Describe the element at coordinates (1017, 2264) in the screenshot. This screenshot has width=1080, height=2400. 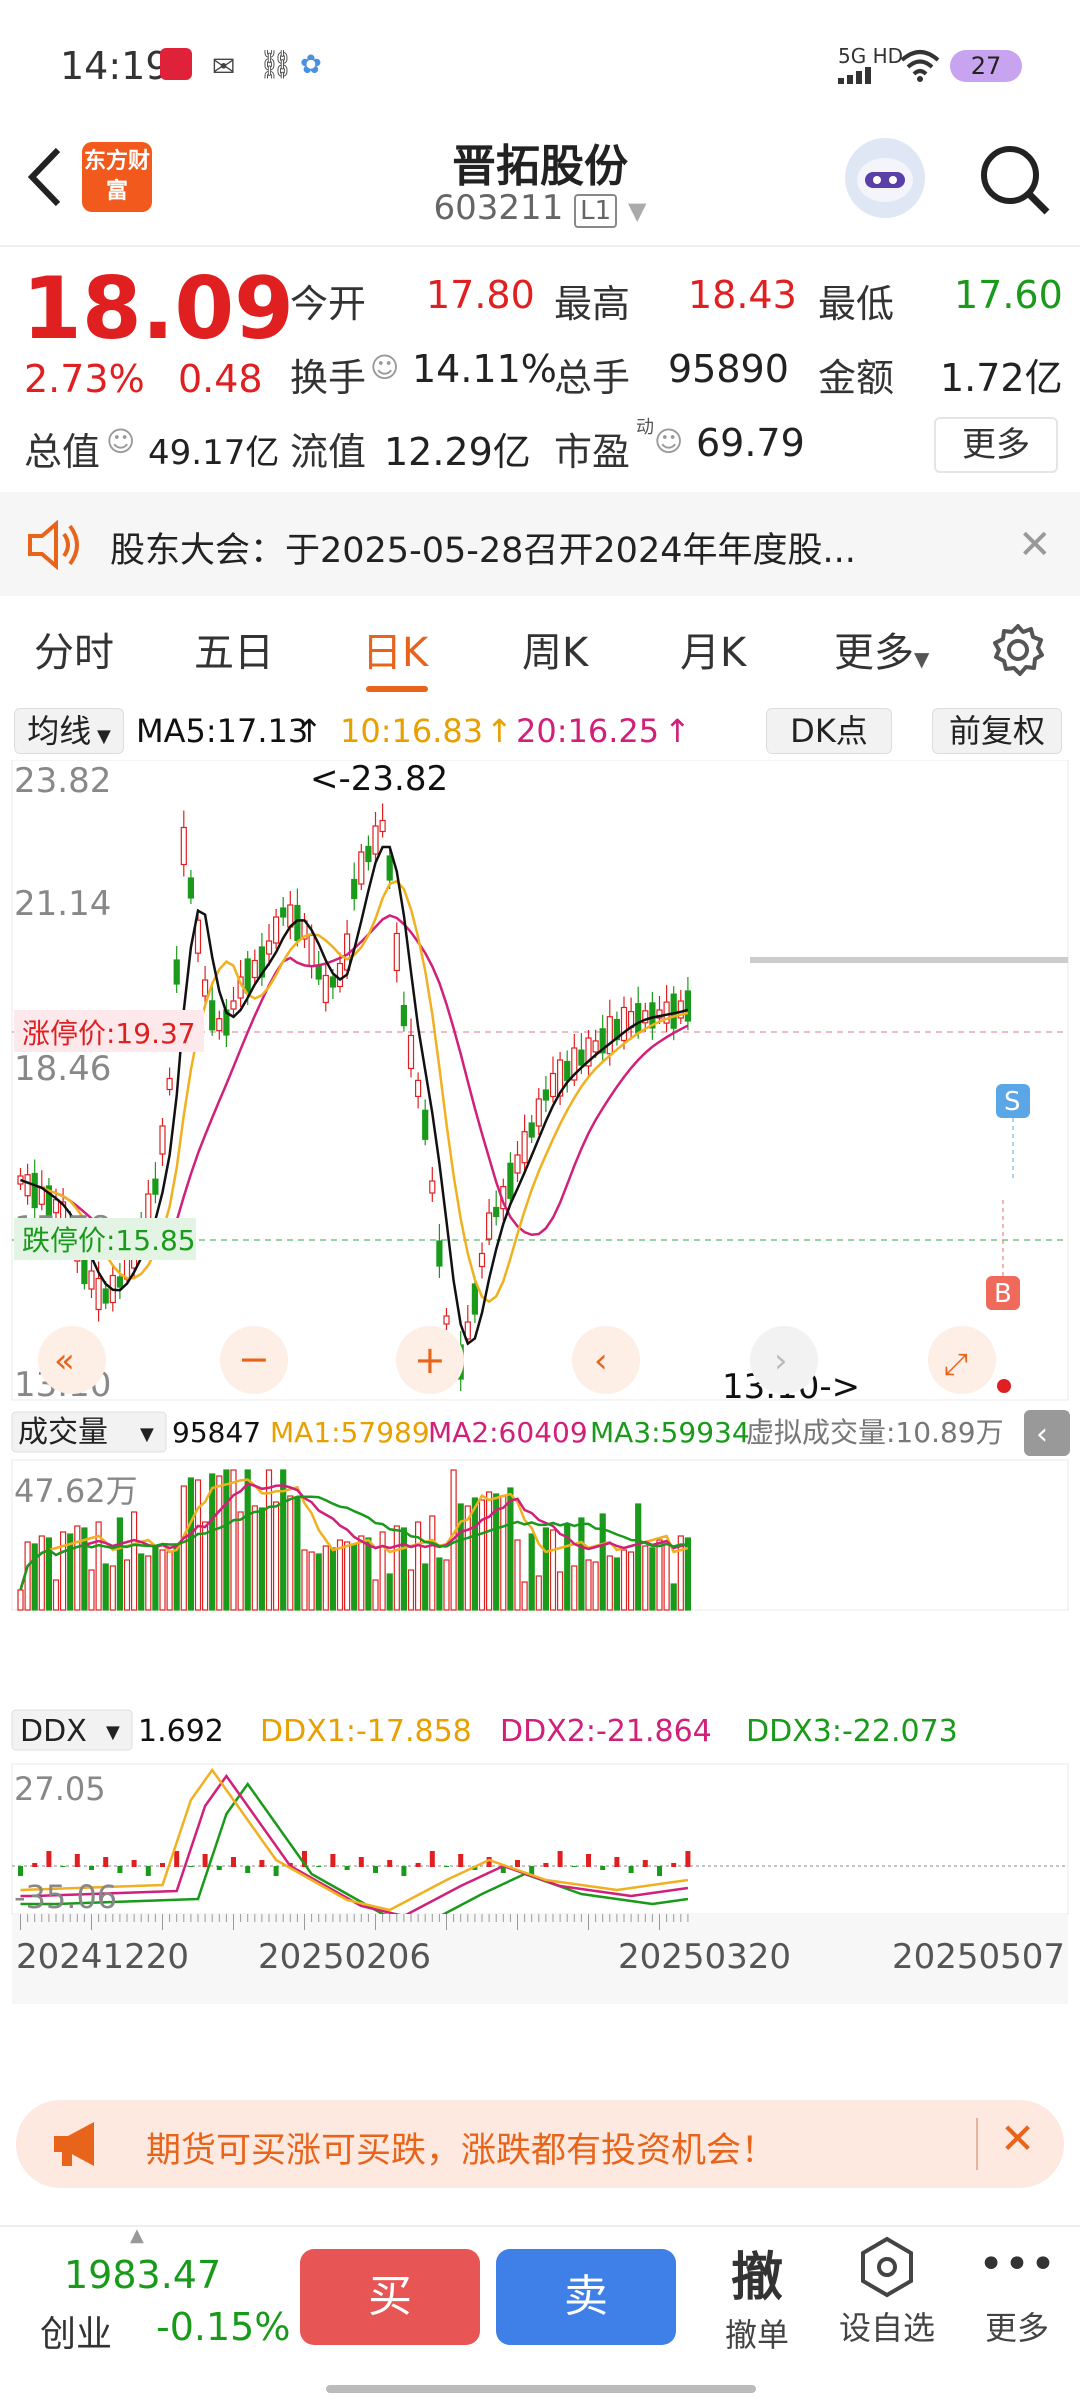
I see `ellipsis-icon: •••` at that location.